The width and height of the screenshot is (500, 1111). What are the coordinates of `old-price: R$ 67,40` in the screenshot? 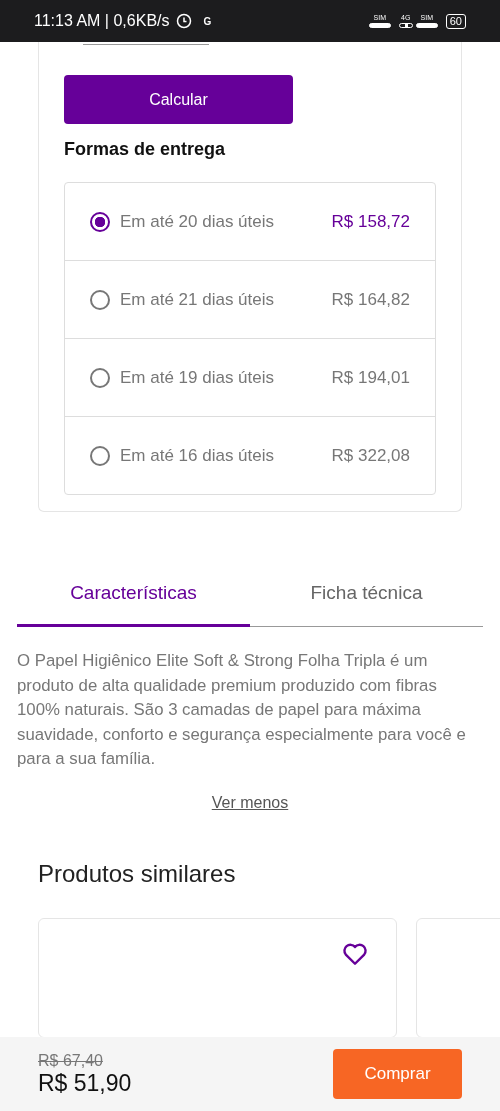 It's located at (71, 1060).